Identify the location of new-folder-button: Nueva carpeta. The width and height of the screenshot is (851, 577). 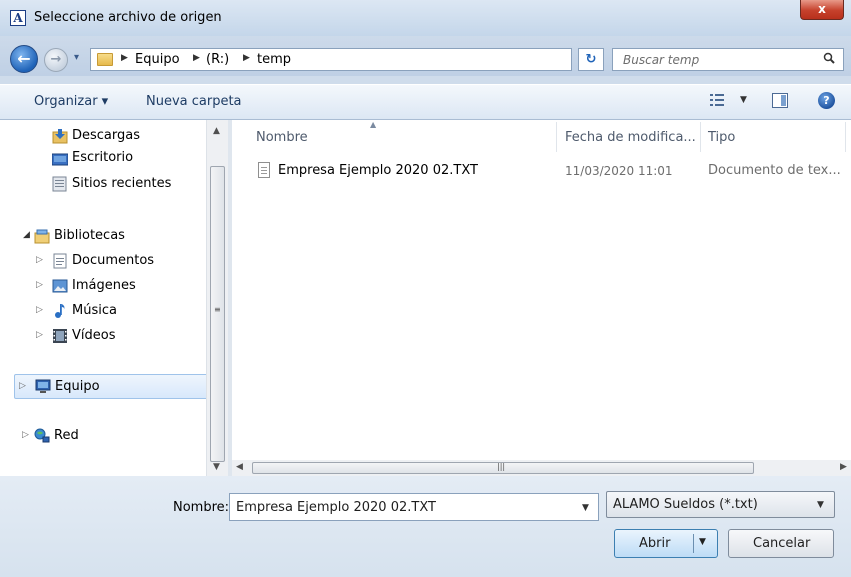
(194, 101).